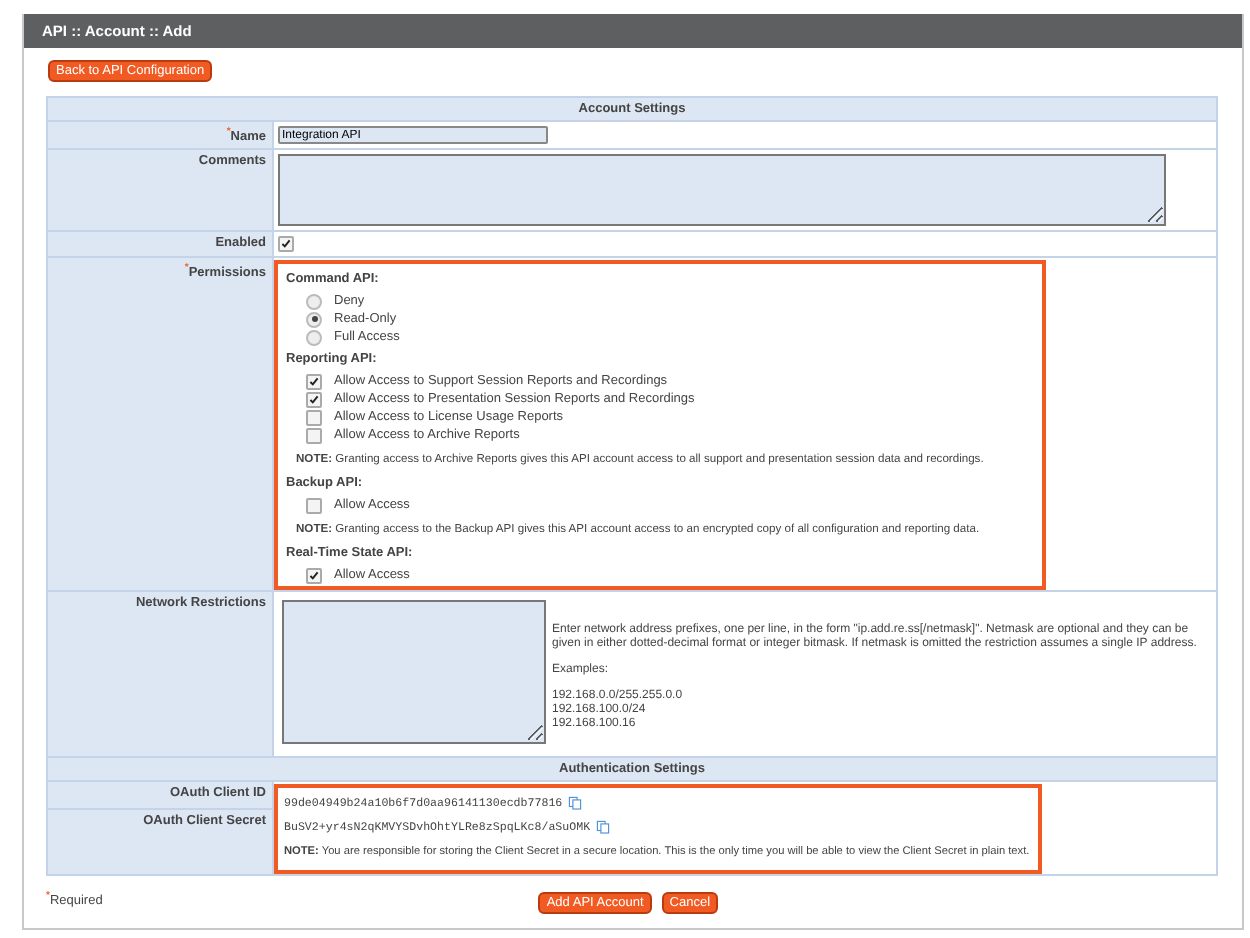  What do you see at coordinates (286, 244) in the screenshot?
I see `enabled-checkbox` at bounding box center [286, 244].